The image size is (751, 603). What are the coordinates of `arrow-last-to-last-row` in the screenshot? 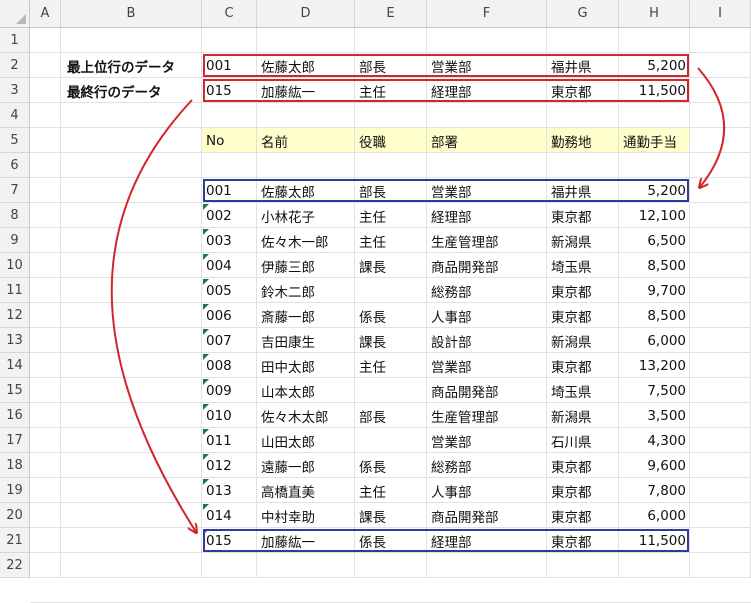 It's located at (153, 315).